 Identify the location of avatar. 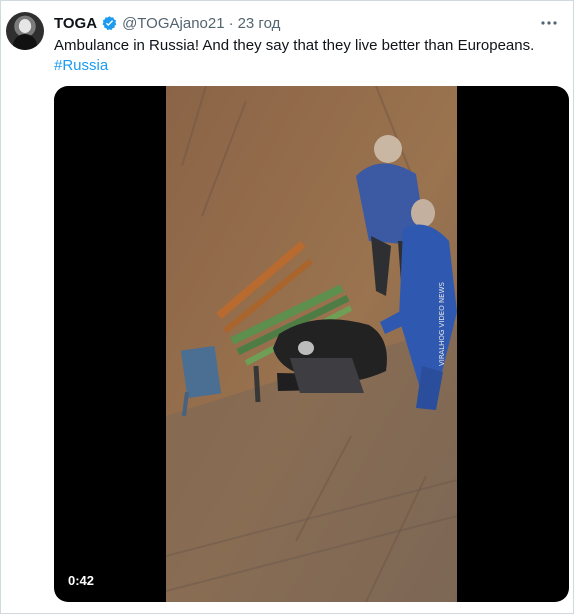
(25, 31).